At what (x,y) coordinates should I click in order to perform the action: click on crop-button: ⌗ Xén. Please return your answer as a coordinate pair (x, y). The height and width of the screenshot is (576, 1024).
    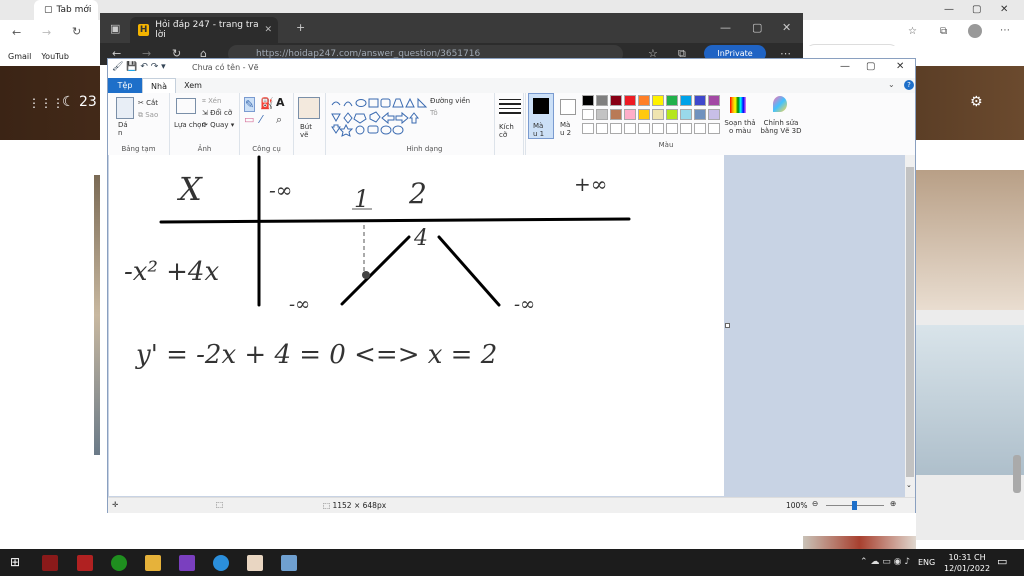
    Looking at the image, I should click on (211, 101).